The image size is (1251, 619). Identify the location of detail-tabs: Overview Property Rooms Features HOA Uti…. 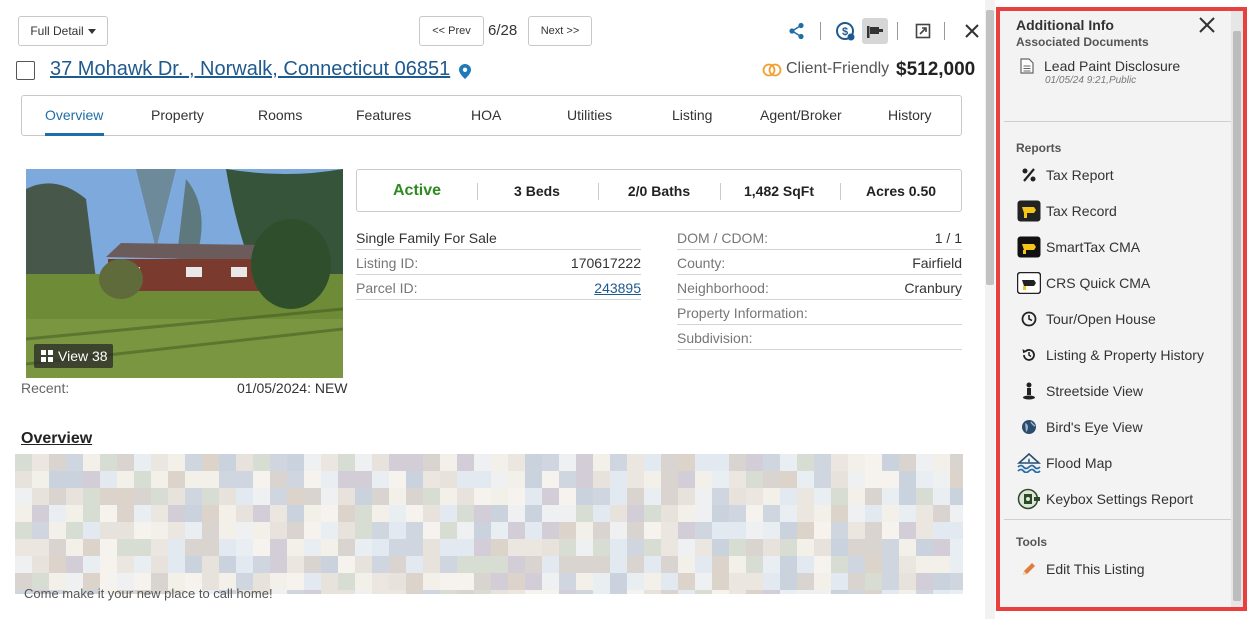
(491, 115).